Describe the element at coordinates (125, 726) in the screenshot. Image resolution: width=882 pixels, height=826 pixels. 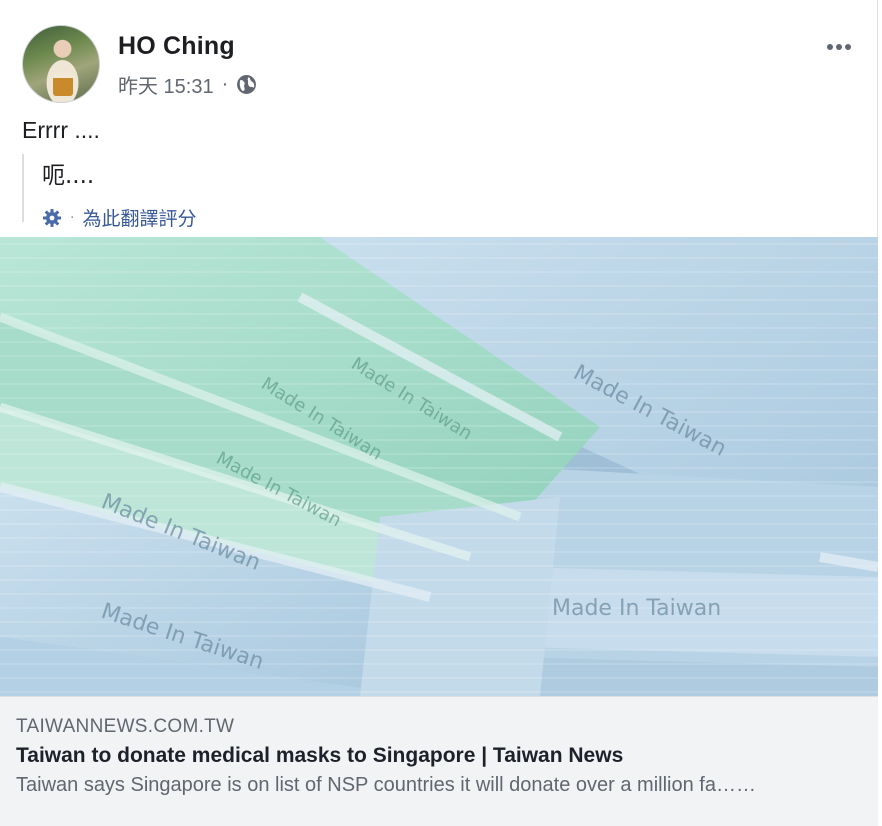
I see `link-domain: TAIWANNEWS.COM.TW` at that location.